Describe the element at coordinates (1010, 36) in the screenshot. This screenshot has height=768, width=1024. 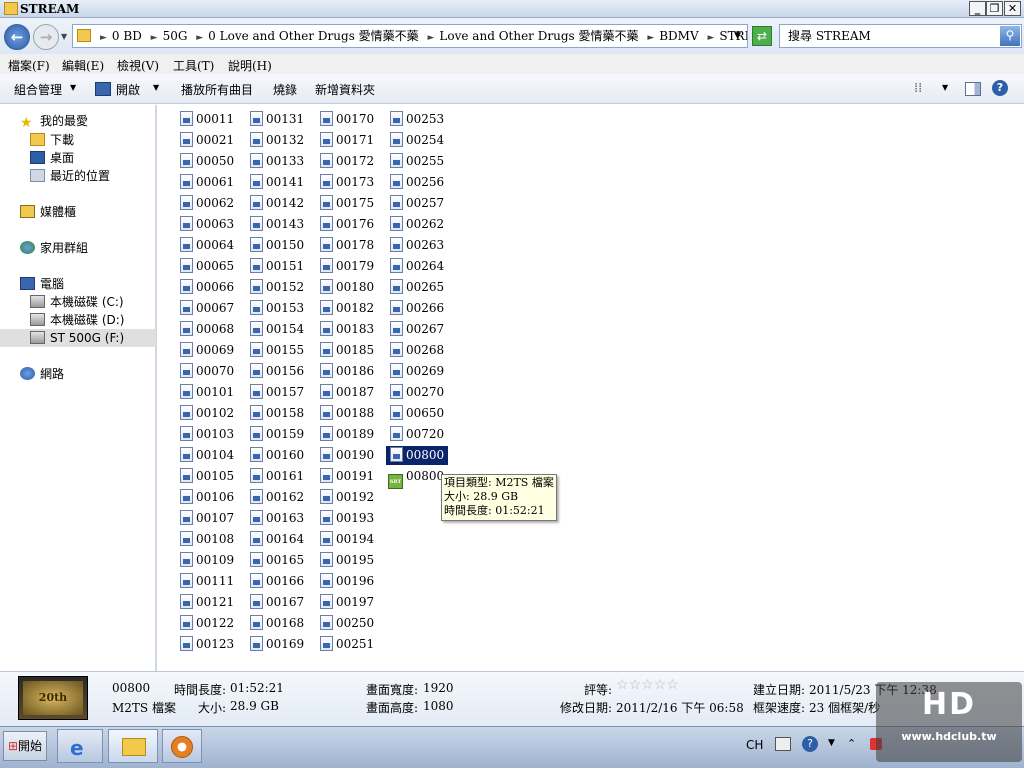
I see `search-icon: ⚲` at that location.